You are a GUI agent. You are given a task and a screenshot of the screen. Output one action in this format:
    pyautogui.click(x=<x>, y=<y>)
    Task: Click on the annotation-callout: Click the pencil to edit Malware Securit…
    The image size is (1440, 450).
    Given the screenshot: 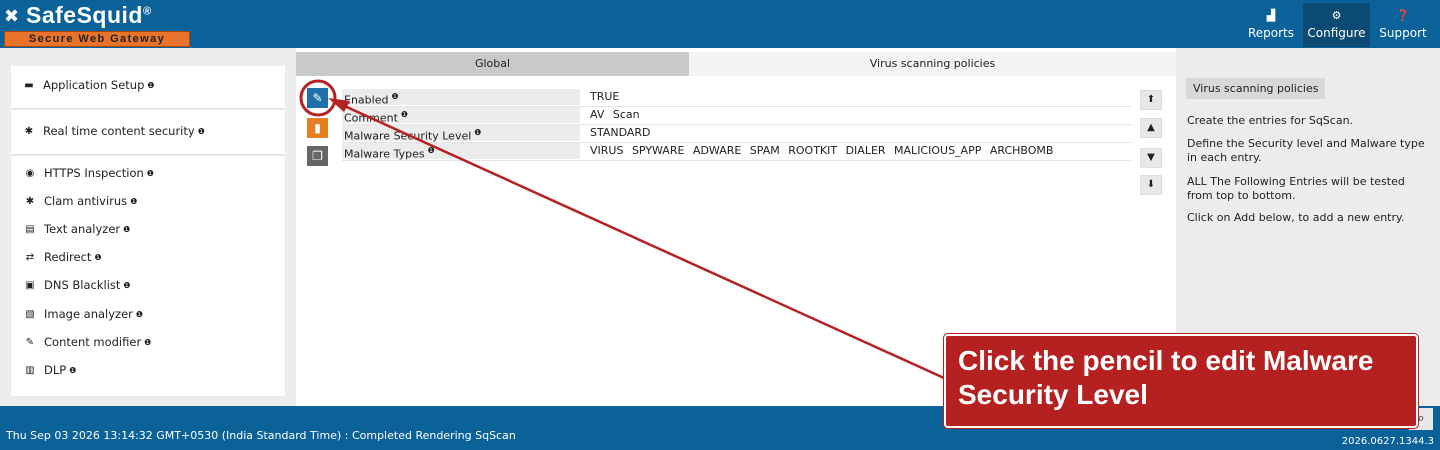 What is the action you would take?
    pyautogui.click(x=1181, y=381)
    